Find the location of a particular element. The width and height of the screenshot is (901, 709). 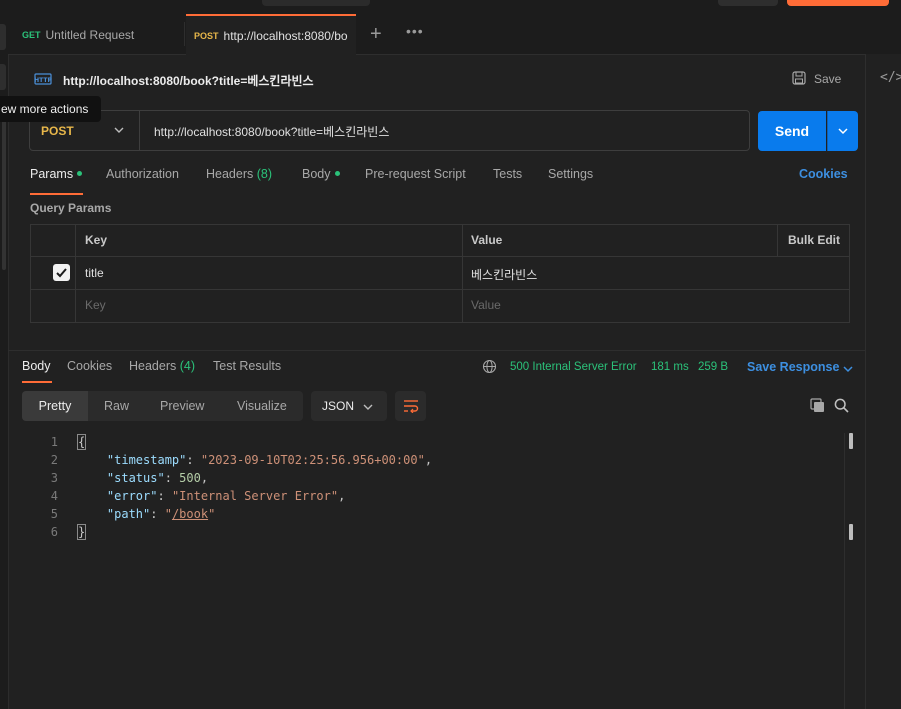

format-select: JSON is located at coordinates (349, 406).